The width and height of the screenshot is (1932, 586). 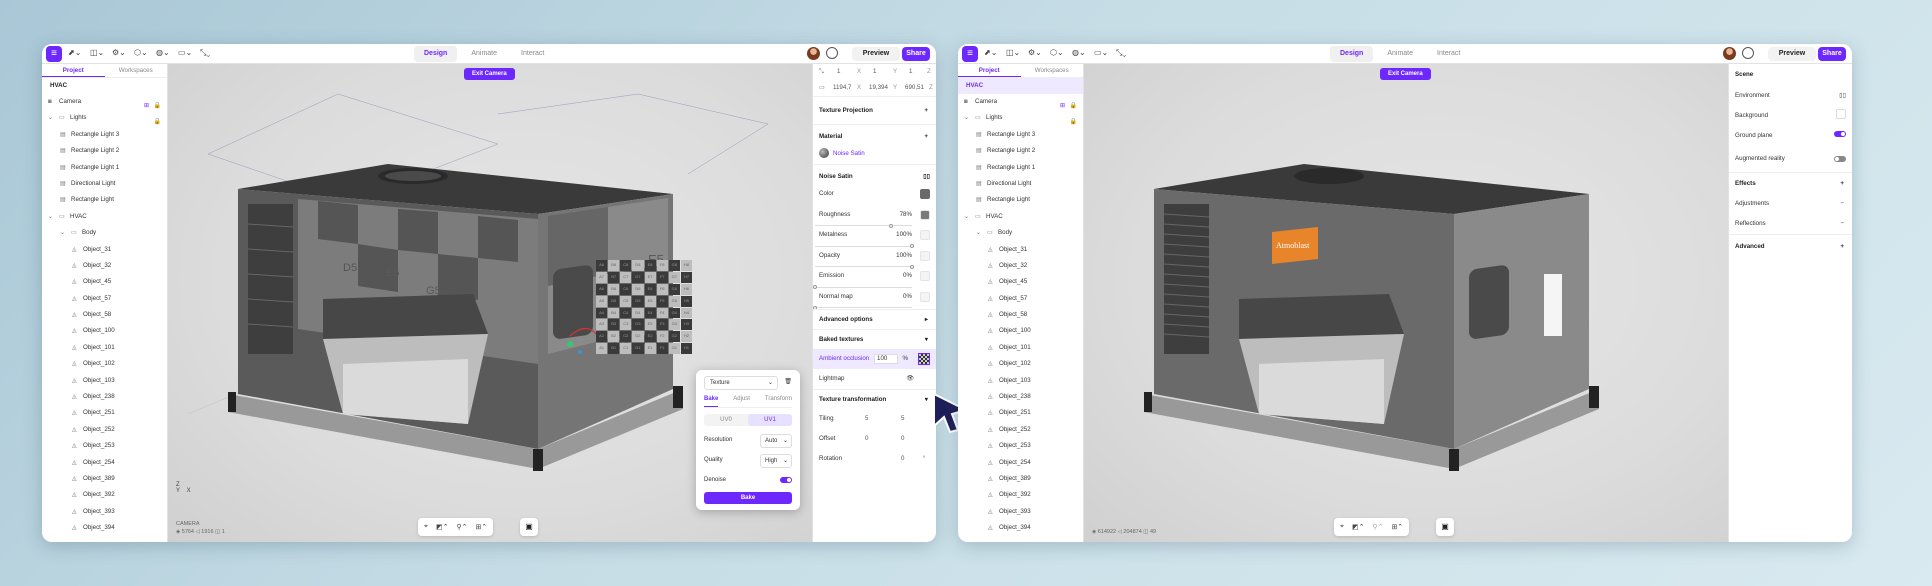 I want to click on ao-texture-thumbnail, so click(x=924, y=359).